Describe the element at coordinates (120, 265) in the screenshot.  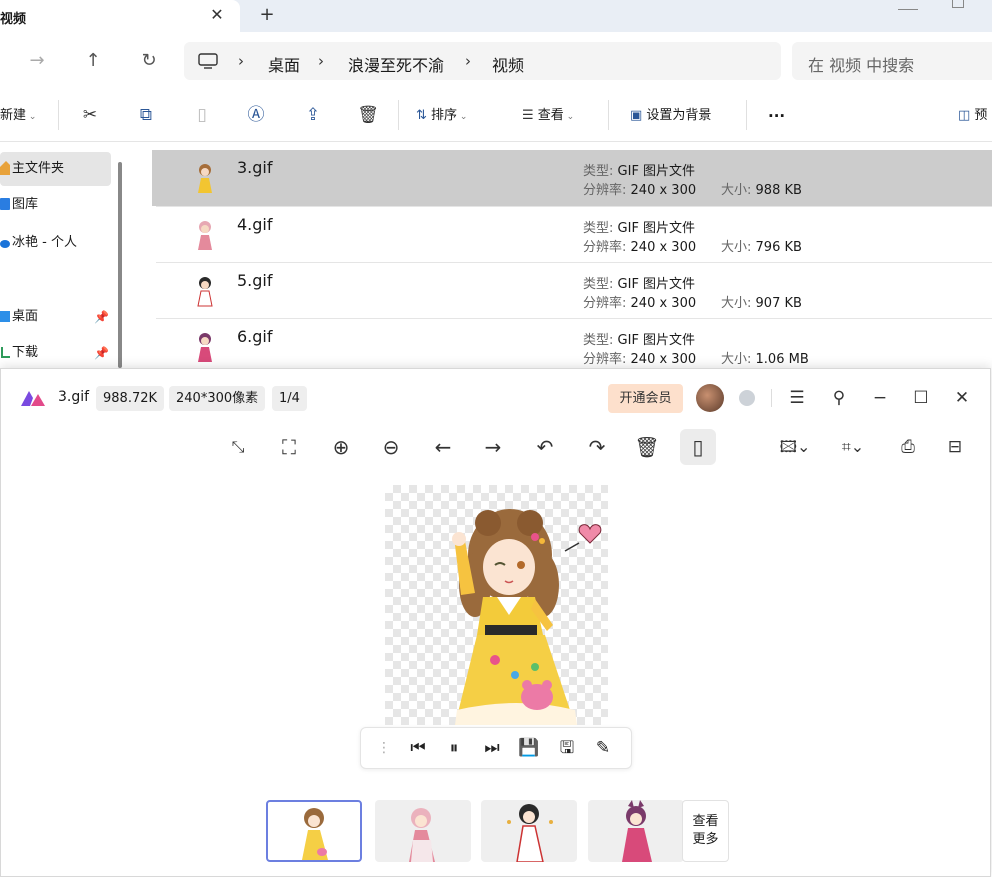
I see `sidebar-scrollbar` at that location.